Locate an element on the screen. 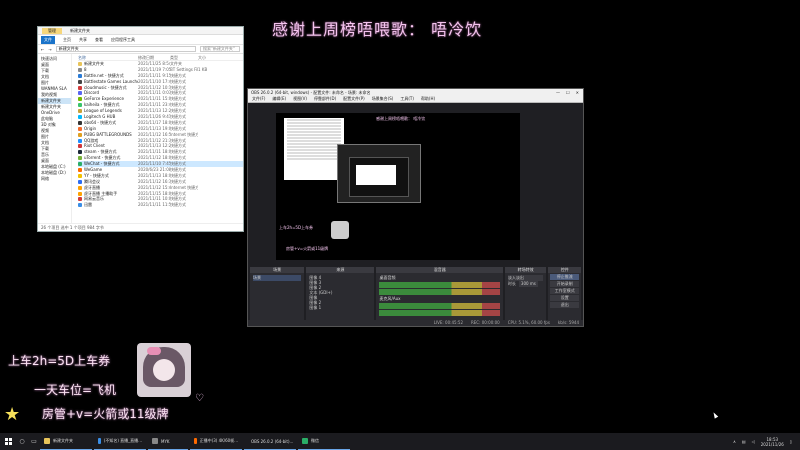 The height and width of the screenshot is (450, 800). file-name: 迅雷 is located at coordinates (88, 205).